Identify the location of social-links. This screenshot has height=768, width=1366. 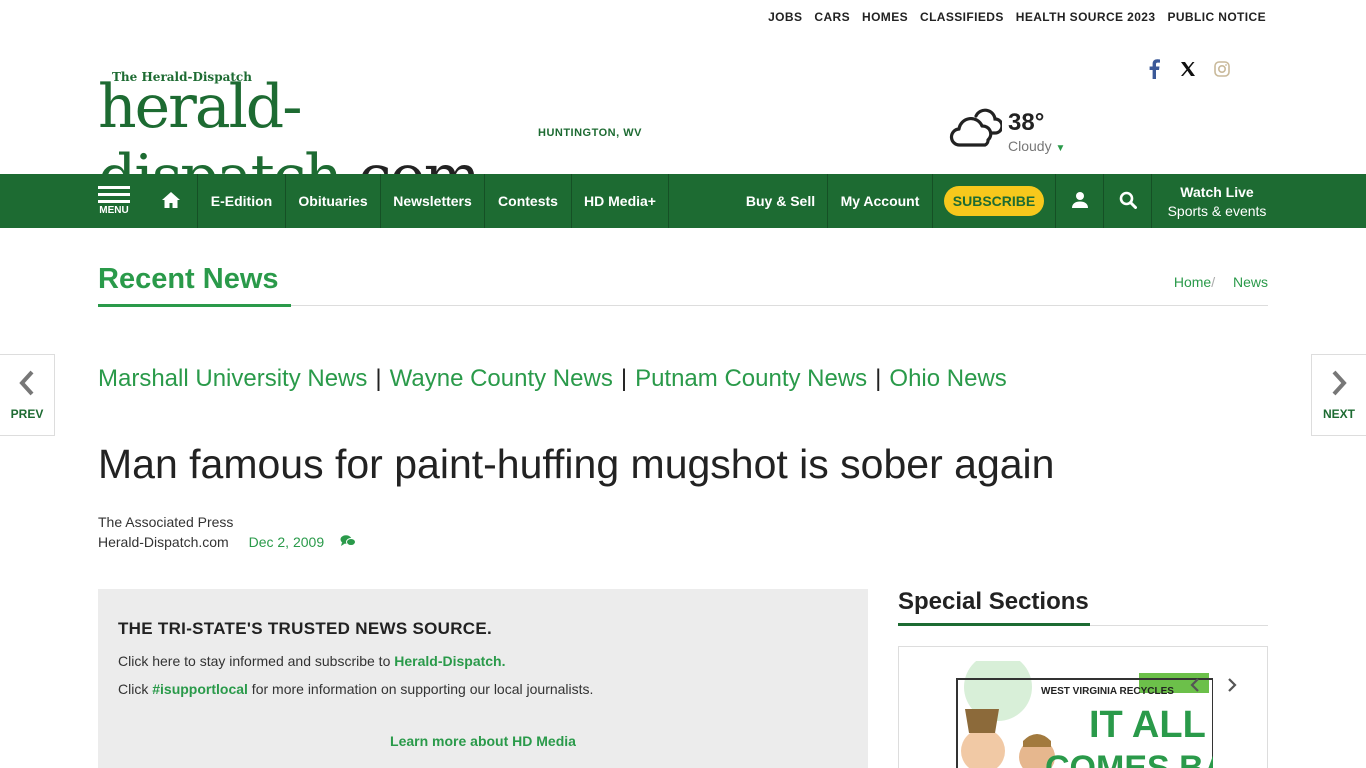
(1188, 69).